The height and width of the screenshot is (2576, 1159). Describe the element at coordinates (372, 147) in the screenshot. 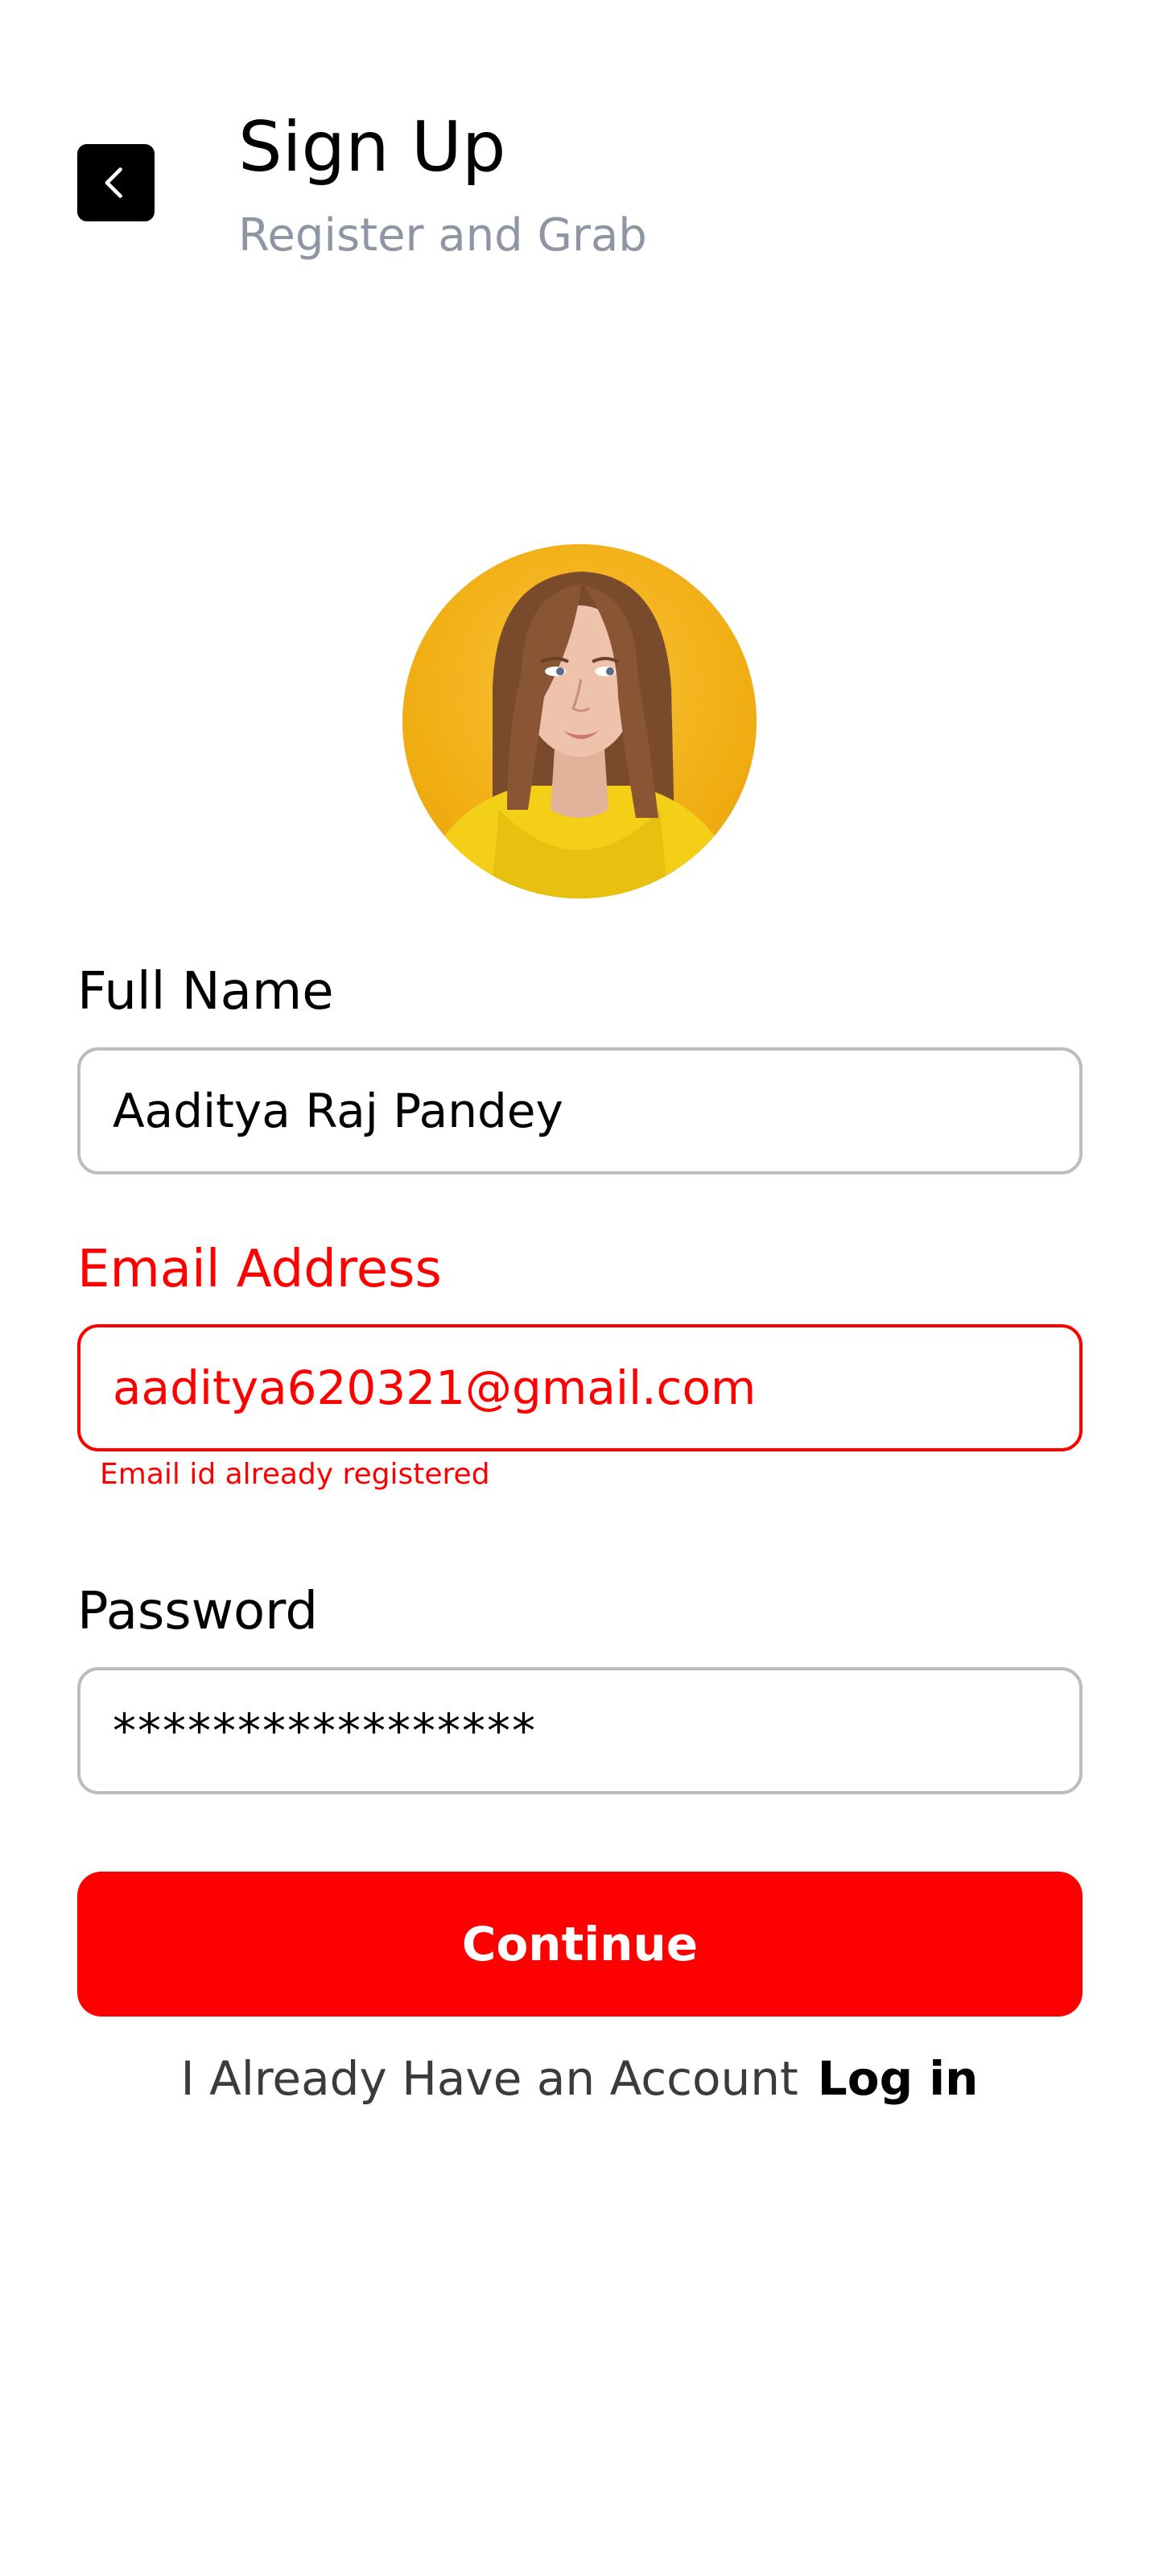

I see `page-title: Sign Up` at that location.